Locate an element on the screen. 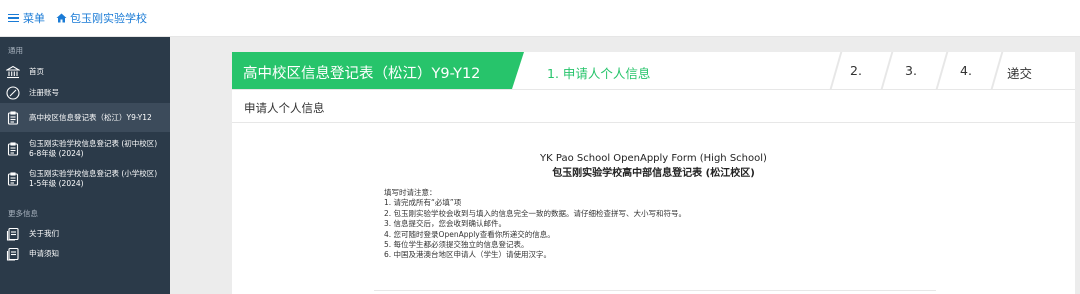  sidebar-item-label: 关于我们 is located at coordinates (44, 233).